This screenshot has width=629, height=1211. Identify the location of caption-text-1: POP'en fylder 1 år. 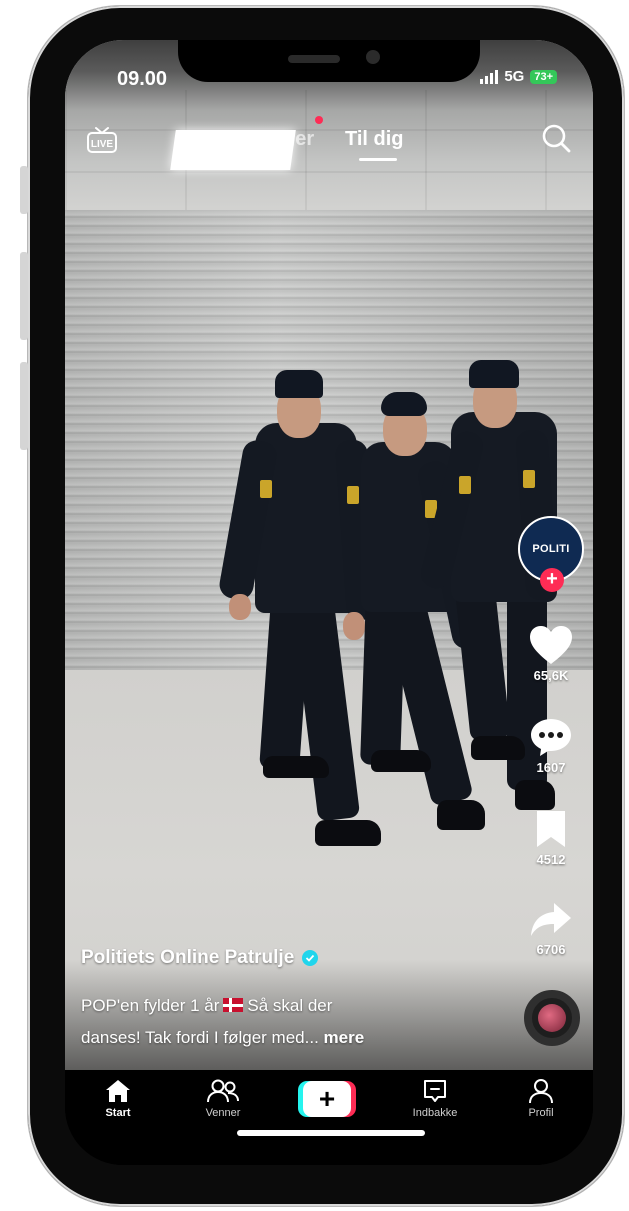
(150, 1005).